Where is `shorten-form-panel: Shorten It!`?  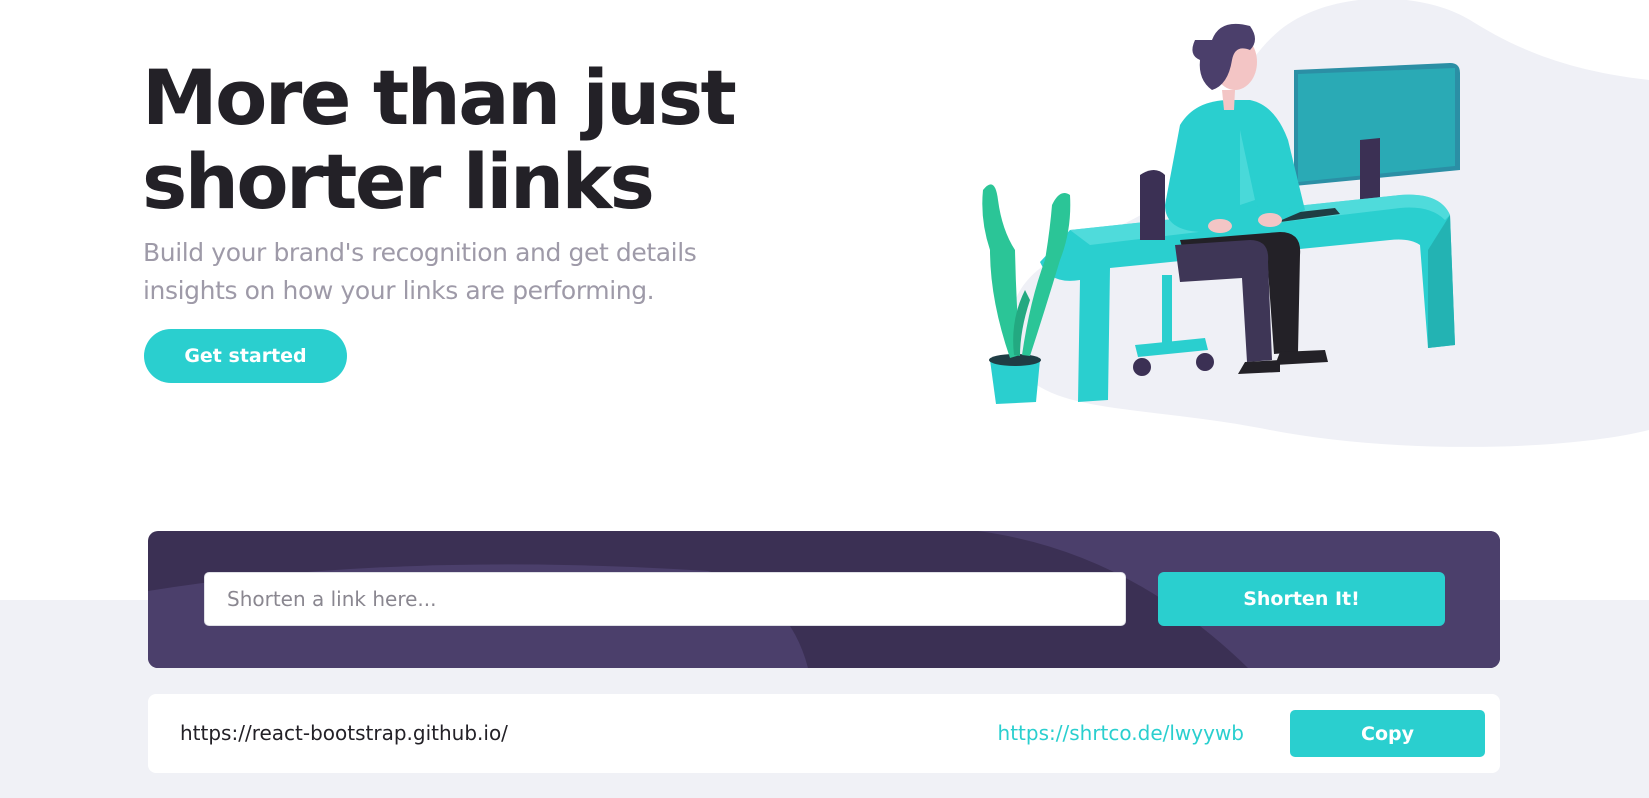 shorten-form-panel: Shorten It! is located at coordinates (824, 599).